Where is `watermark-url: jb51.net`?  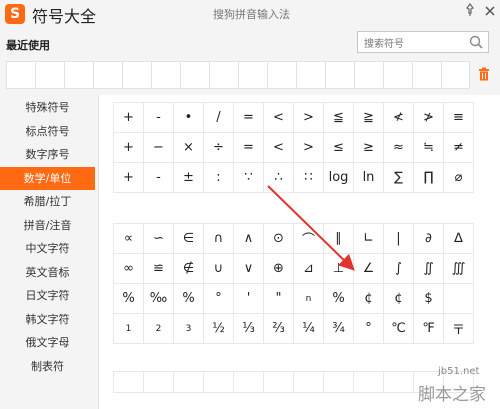
watermark-url: jb51.net is located at coordinates (459, 371).